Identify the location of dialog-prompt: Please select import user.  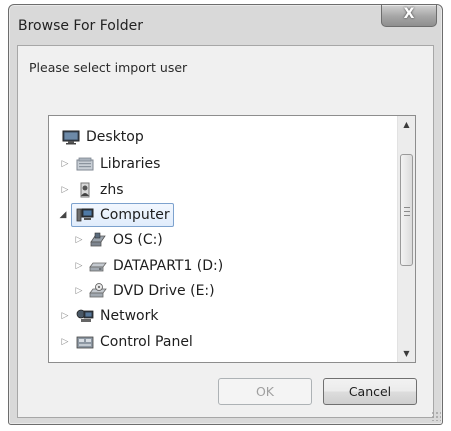
(108, 67).